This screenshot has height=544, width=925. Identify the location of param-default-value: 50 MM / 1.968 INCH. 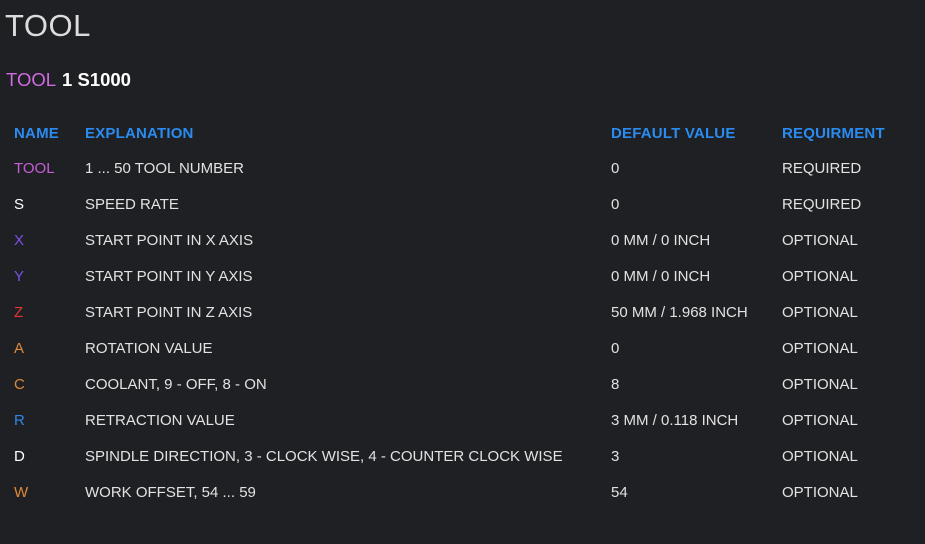
(679, 312).